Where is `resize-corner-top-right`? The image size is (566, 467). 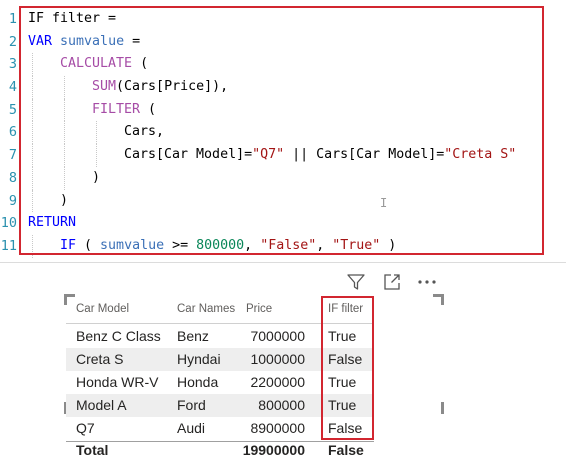 resize-corner-top-right is located at coordinates (438, 299).